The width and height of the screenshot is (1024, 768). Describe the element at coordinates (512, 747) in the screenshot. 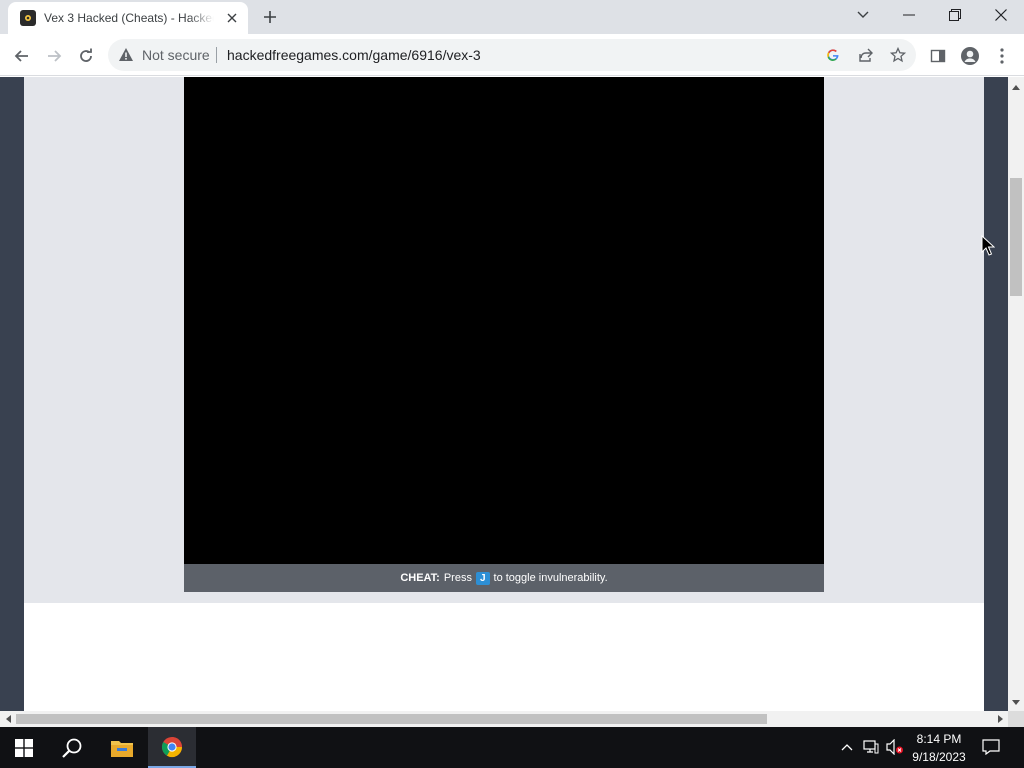

I see `taskbar: 8:14 PM 9/18/2023` at that location.